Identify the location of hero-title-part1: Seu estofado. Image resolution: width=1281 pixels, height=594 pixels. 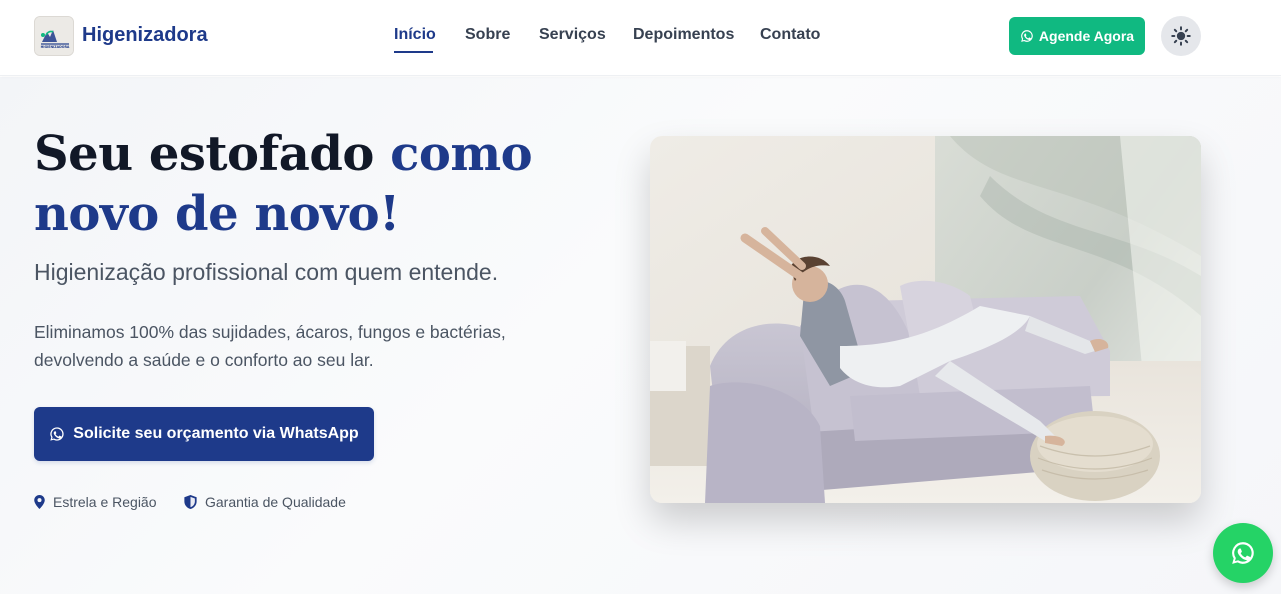
(212, 154).